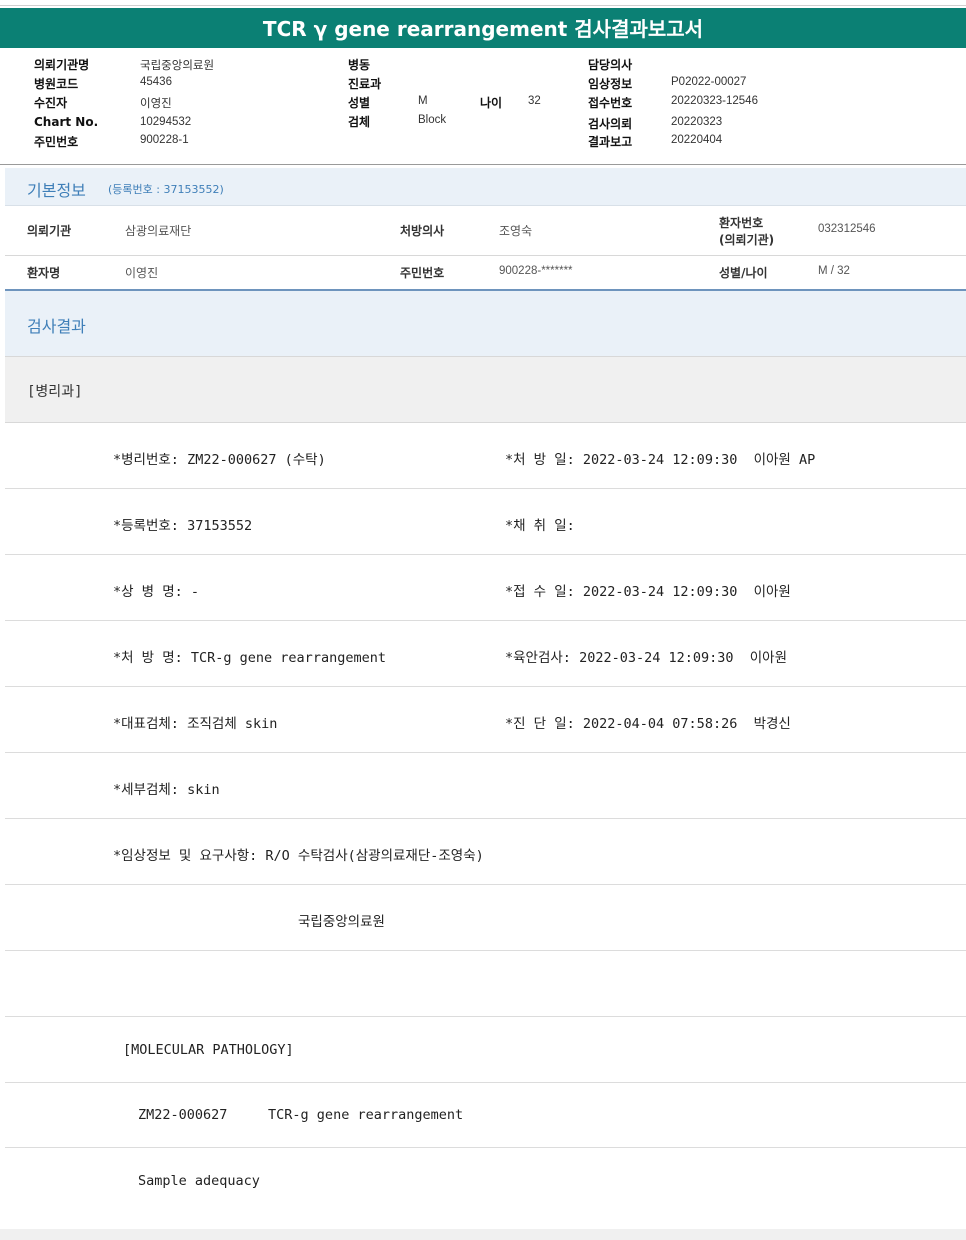 The height and width of the screenshot is (1240, 966). I want to click on basic-info-header: 기본정보 (등록번호 : 37153552), so click(485, 187).